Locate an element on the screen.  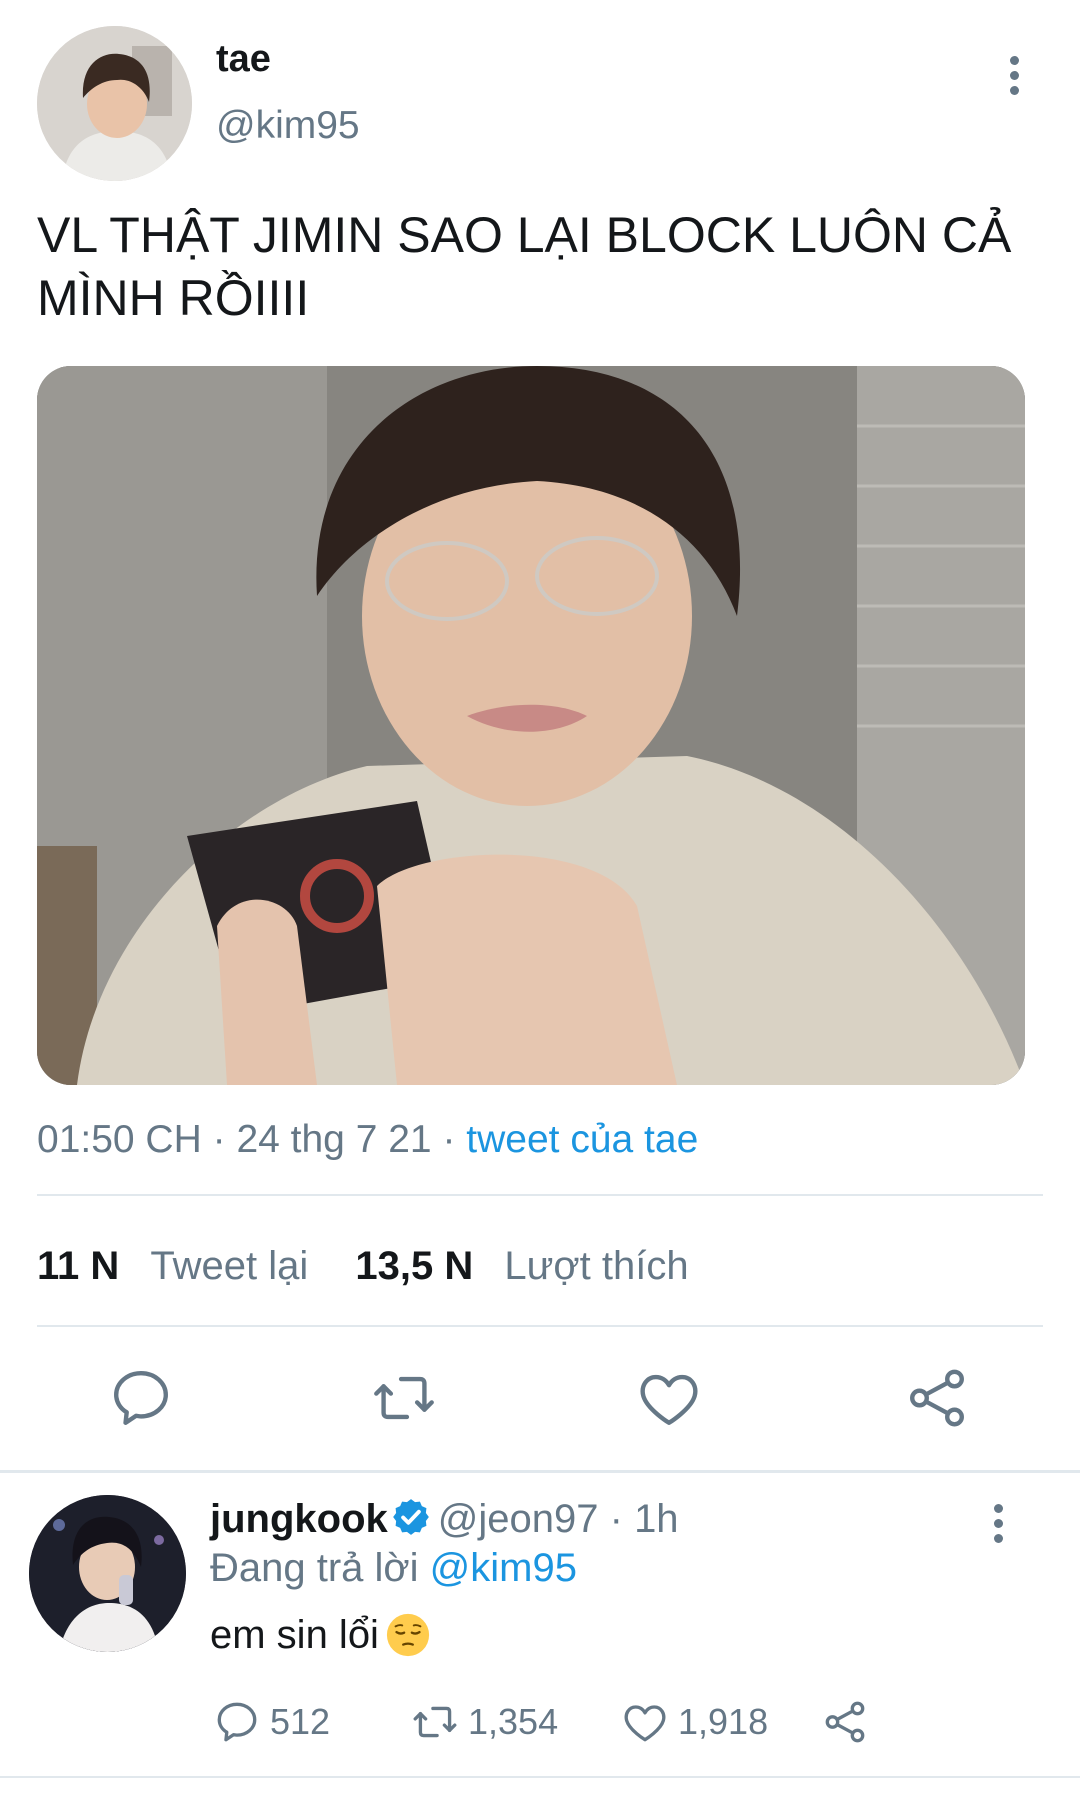
replying-to: Đang trả lời @kim95 is located at coordinates (393, 1568).